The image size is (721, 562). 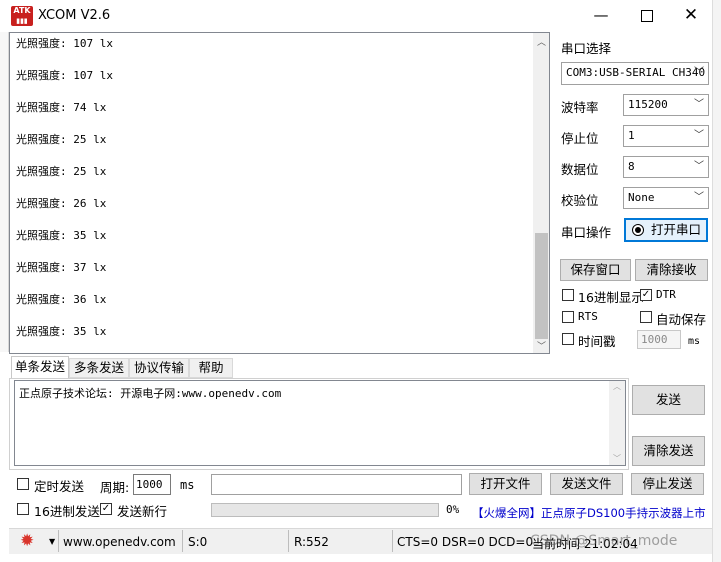 What do you see at coordinates (580, 138) in the screenshot?
I see `stop-bits-label: 停止位` at bounding box center [580, 138].